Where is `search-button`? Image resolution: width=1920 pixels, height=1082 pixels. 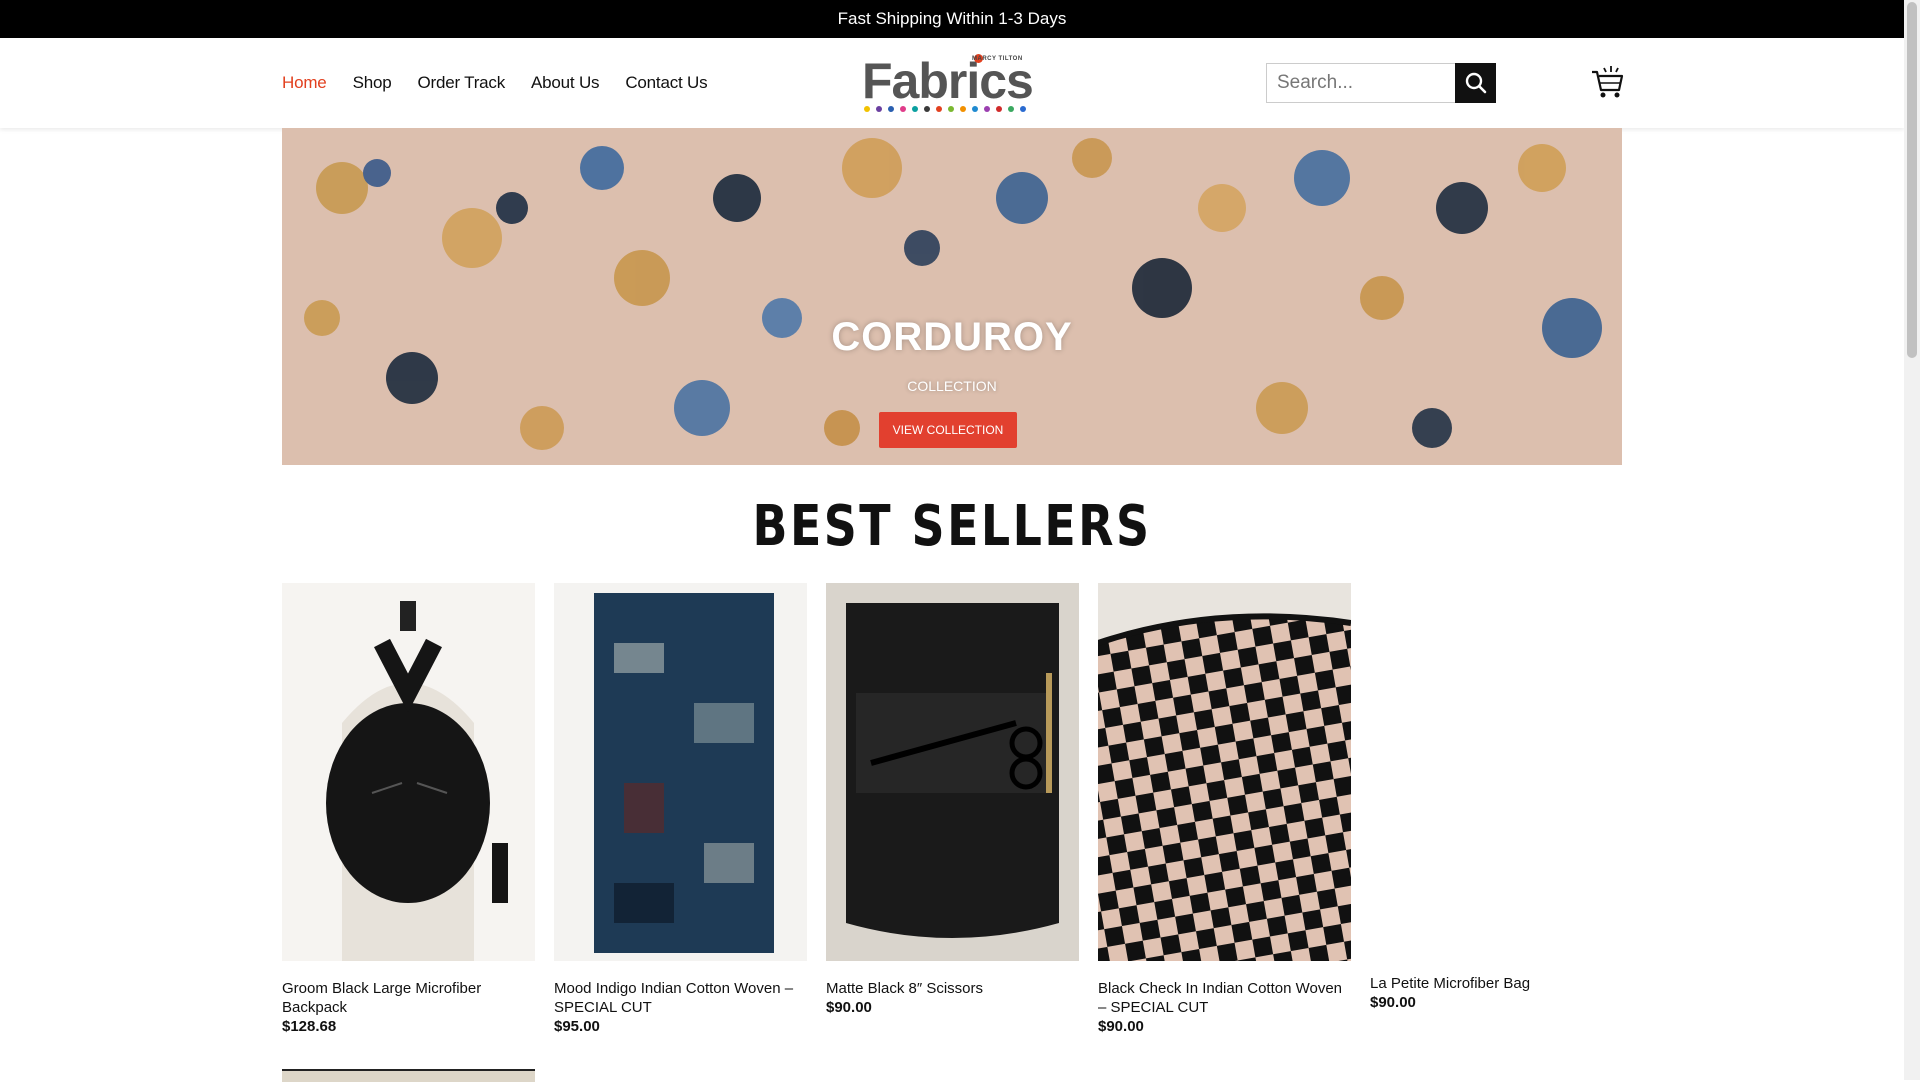
search-button is located at coordinates (1475, 83).